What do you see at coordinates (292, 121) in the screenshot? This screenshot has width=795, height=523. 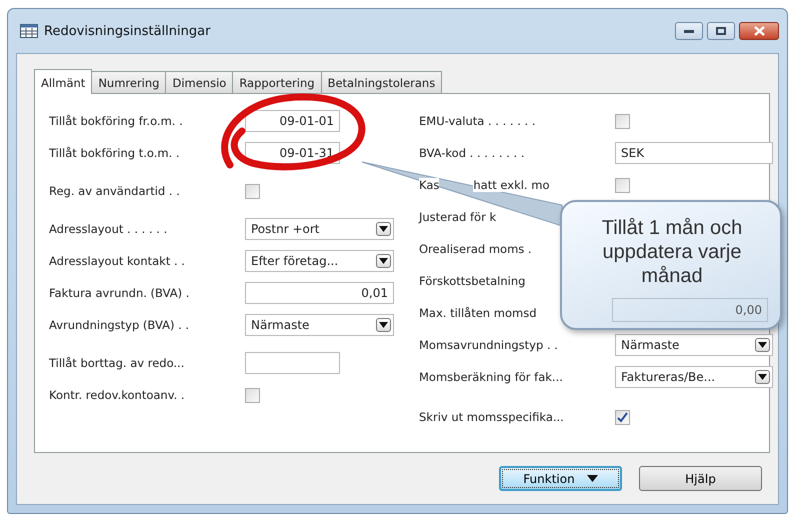 I see `date-field: 09-01-01` at bounding box center [292, 121].